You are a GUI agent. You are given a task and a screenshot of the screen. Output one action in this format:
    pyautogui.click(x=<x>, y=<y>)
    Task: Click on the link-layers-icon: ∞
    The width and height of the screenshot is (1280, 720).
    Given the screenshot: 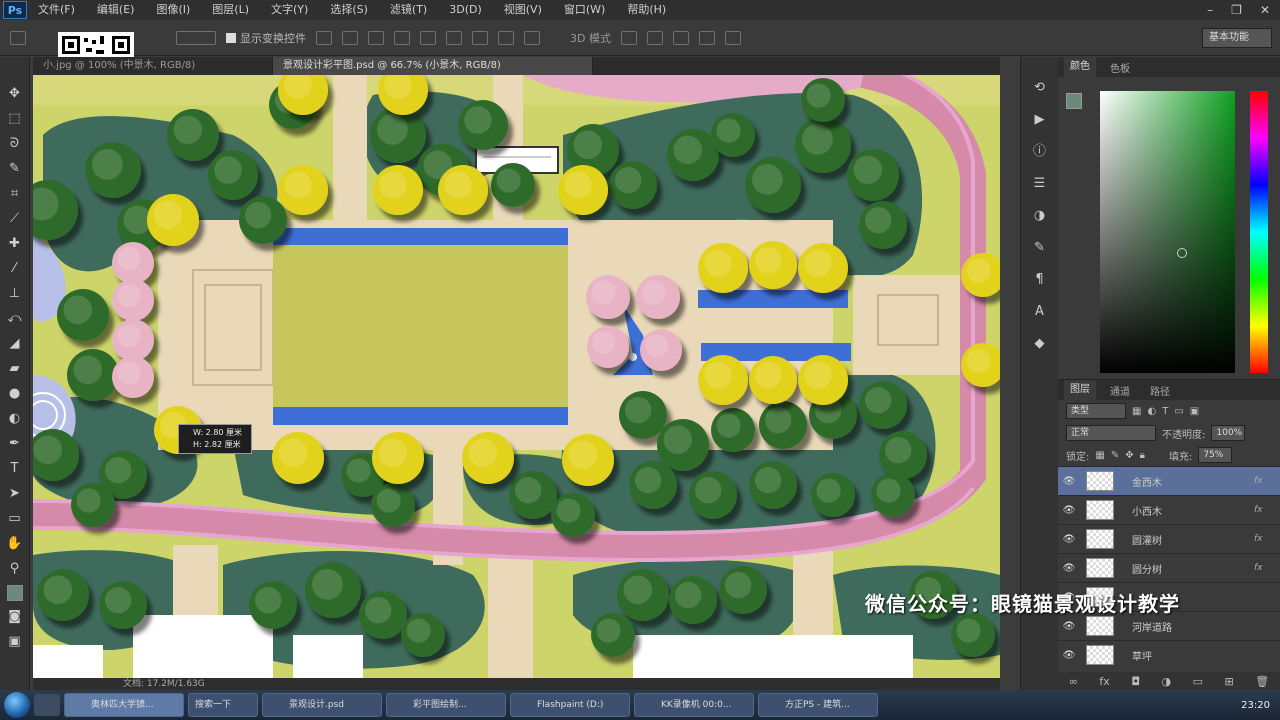 What is the action you would take?
    pyautogui.click(x=1073, y=681)
    